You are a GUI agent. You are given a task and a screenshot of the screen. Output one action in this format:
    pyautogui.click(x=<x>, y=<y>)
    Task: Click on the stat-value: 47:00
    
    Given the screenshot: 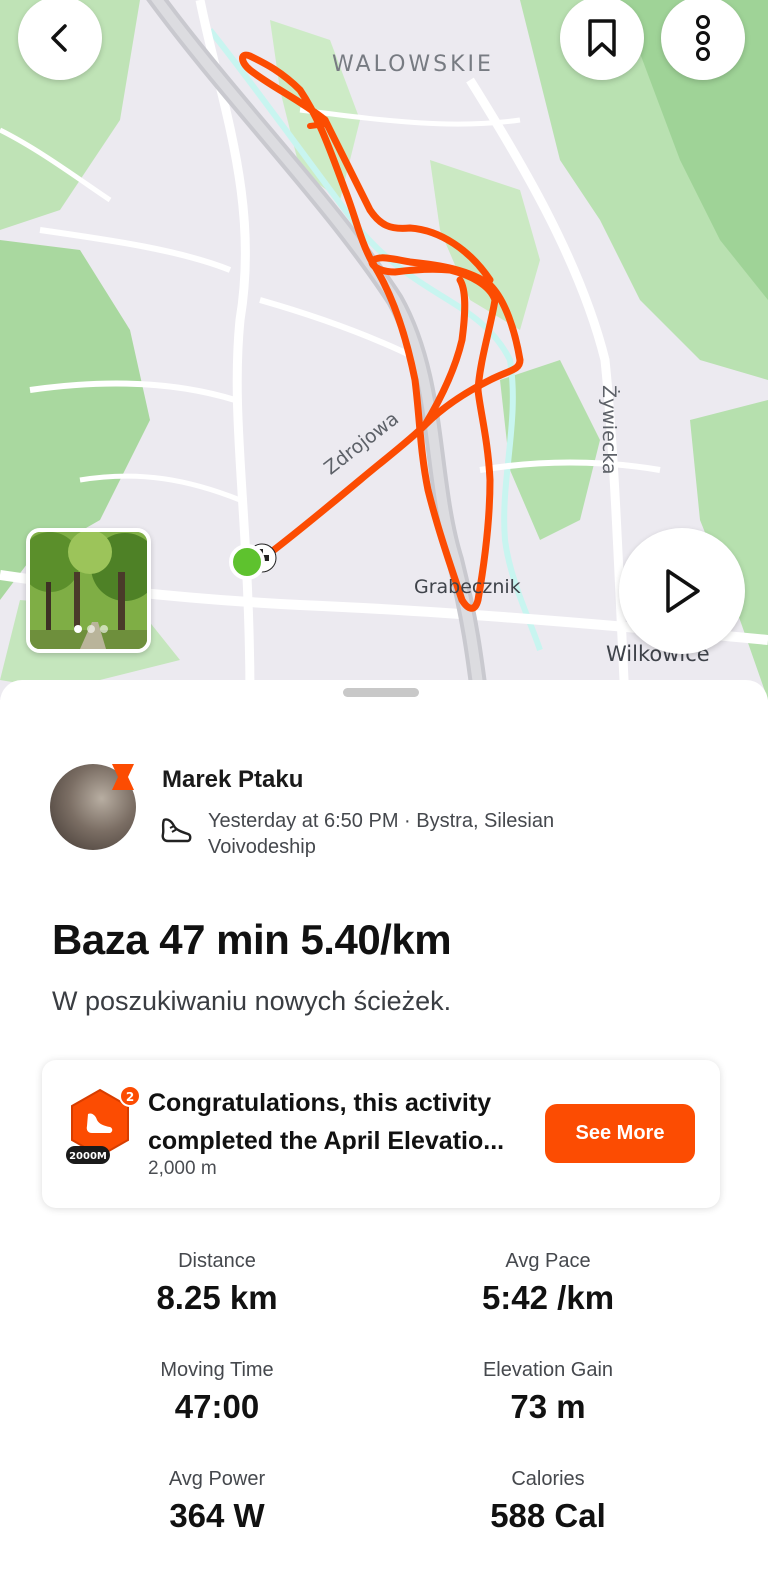 What is the action you would take?
    pyautogui.click(x=217, y=1406)
    